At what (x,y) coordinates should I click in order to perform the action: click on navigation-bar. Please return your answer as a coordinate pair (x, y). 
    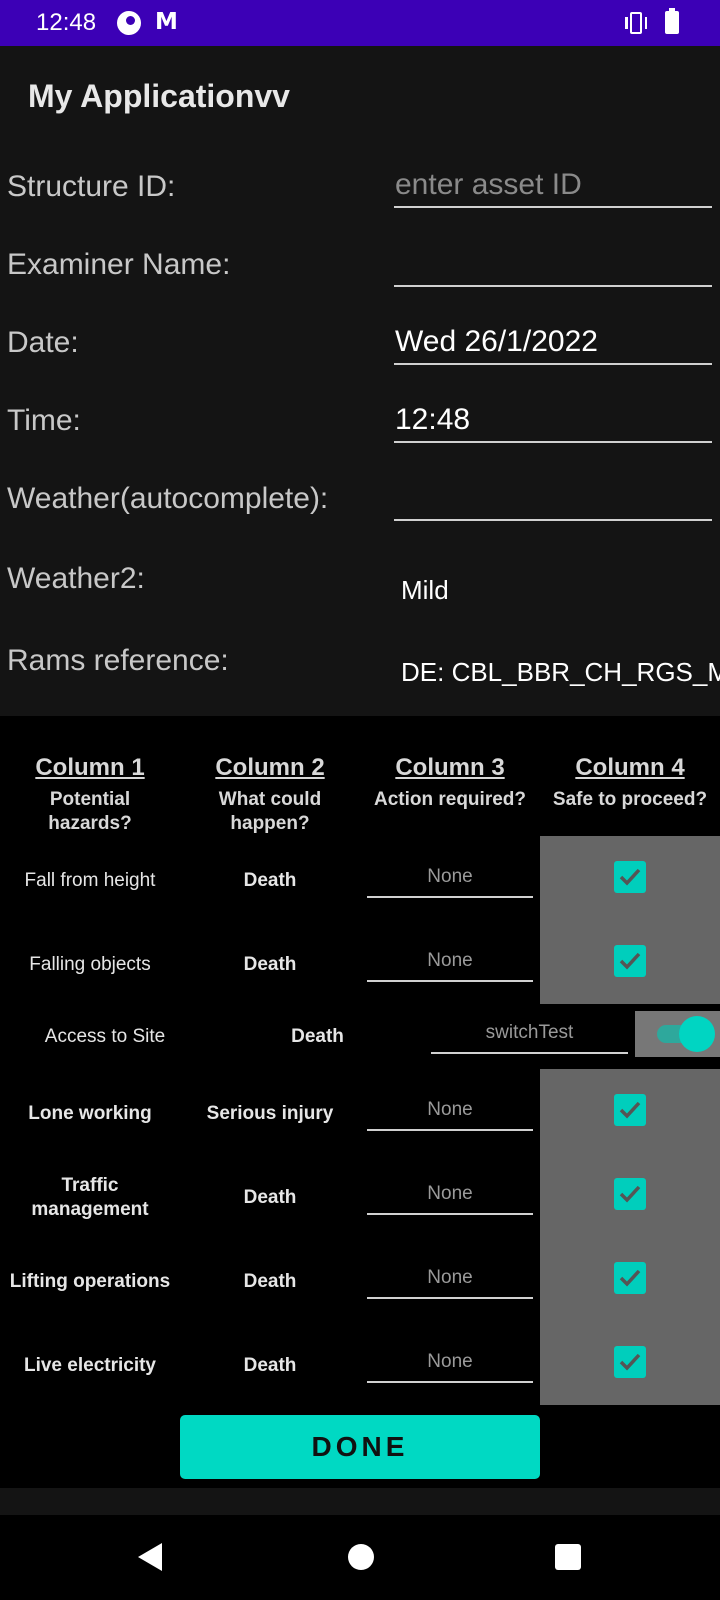
    Looking at the image, I should click on (360, 1557).